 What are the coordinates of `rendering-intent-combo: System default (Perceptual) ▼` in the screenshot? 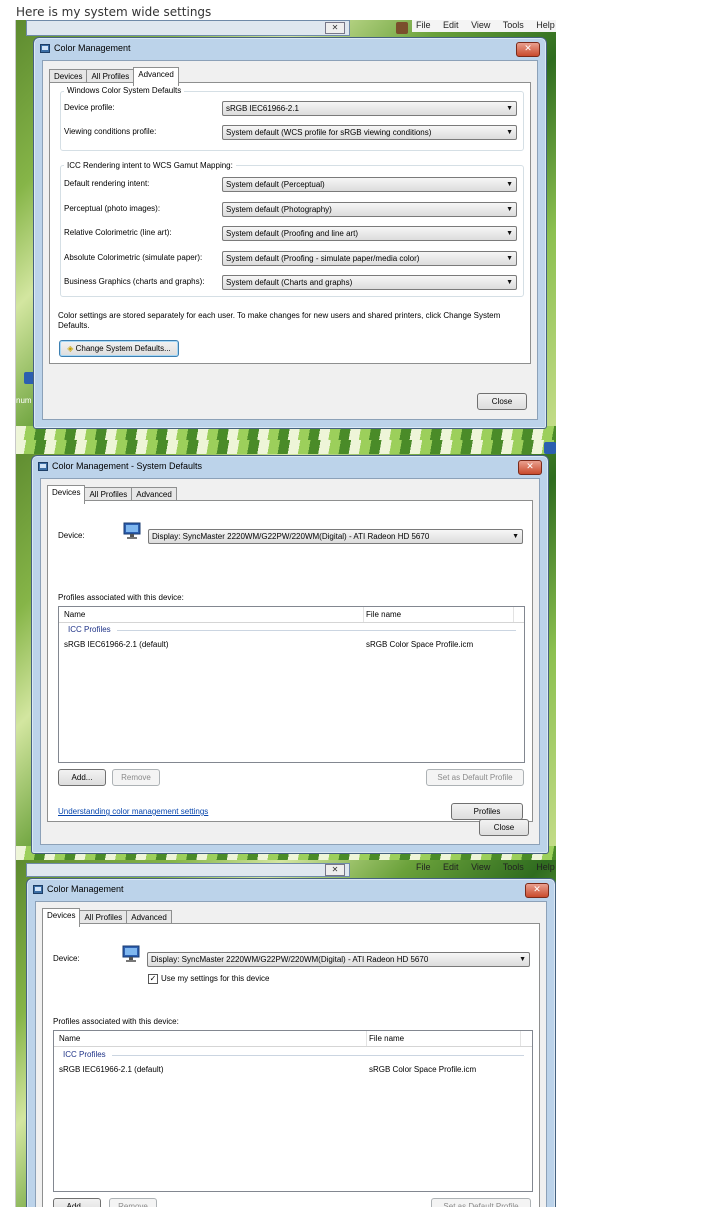 It's located at (369, 184).